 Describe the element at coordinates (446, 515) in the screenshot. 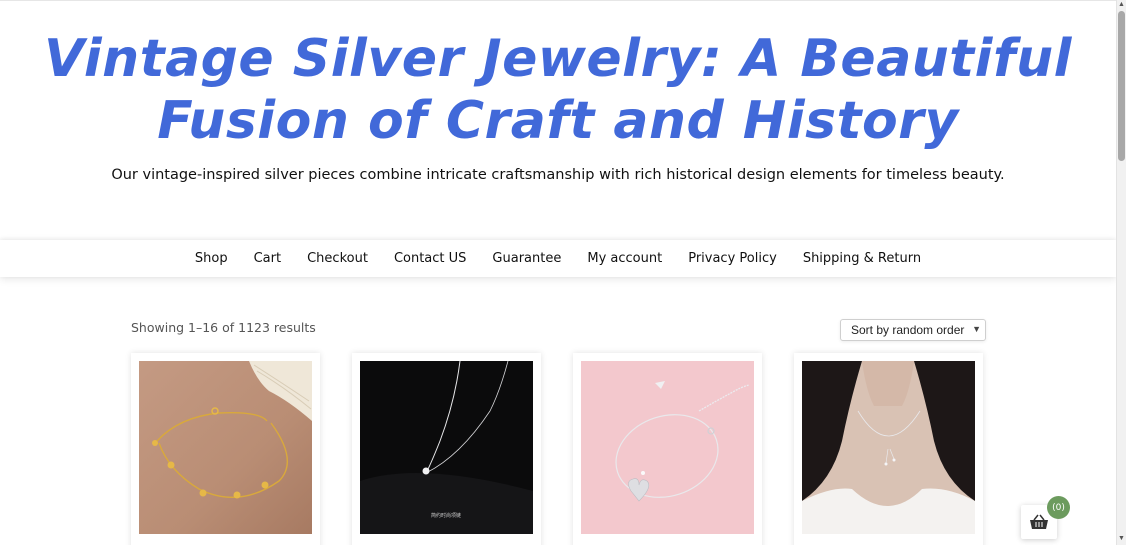

I see `photo-caption: 简约时尚项链` at that location.